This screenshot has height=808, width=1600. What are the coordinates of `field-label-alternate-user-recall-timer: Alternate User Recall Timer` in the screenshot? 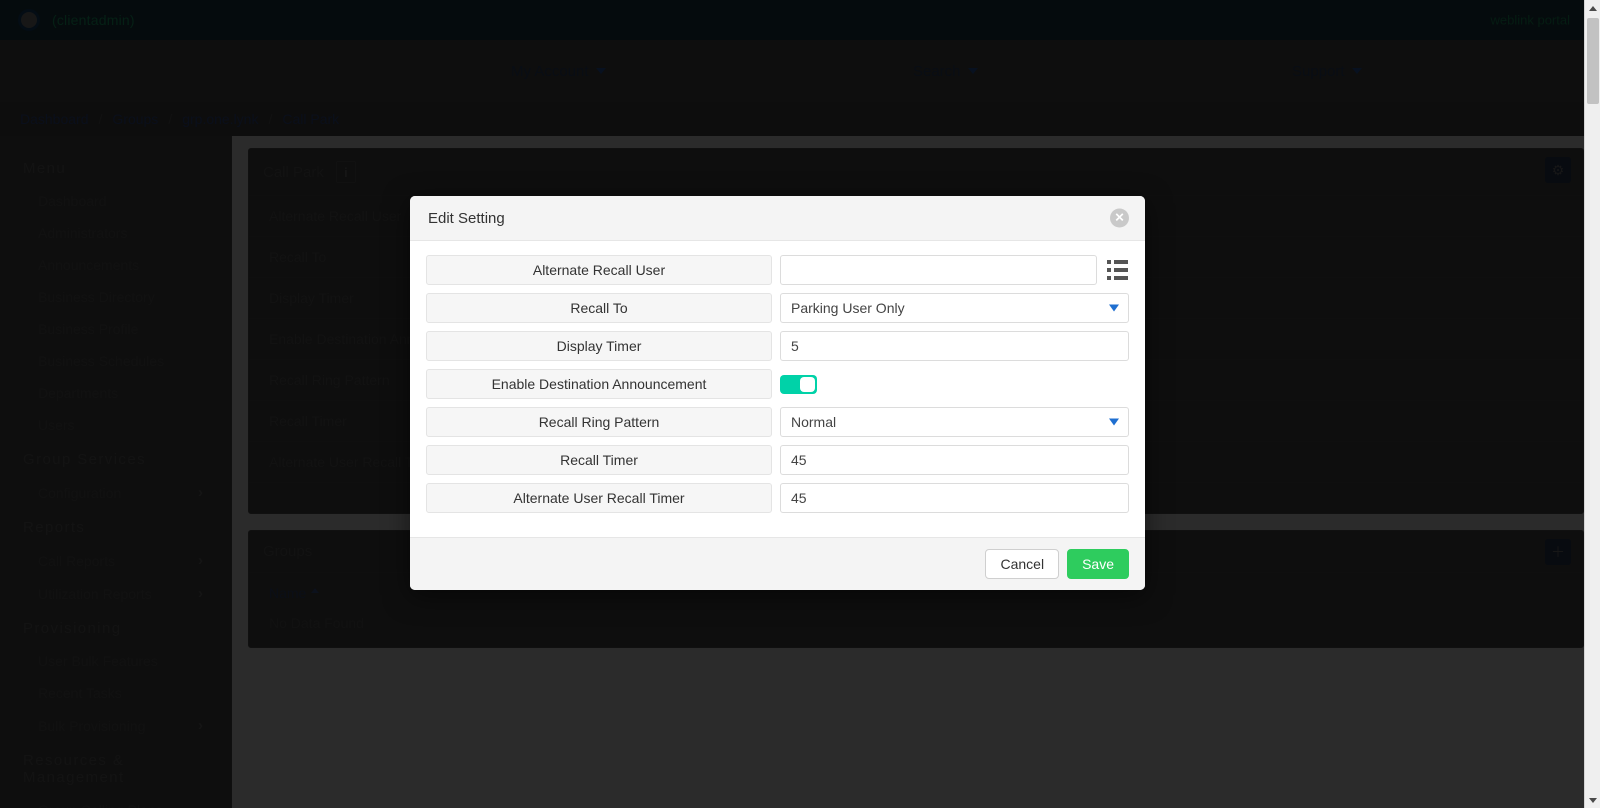 It's located at (599, 498).